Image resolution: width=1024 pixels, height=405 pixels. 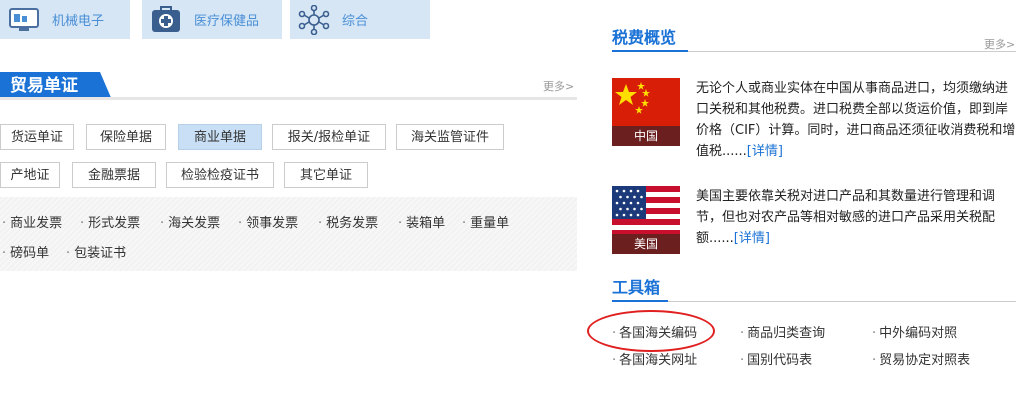 I want to click on tool-link-code-comparison: · 中外编码对照, so click(x=914, y=331).